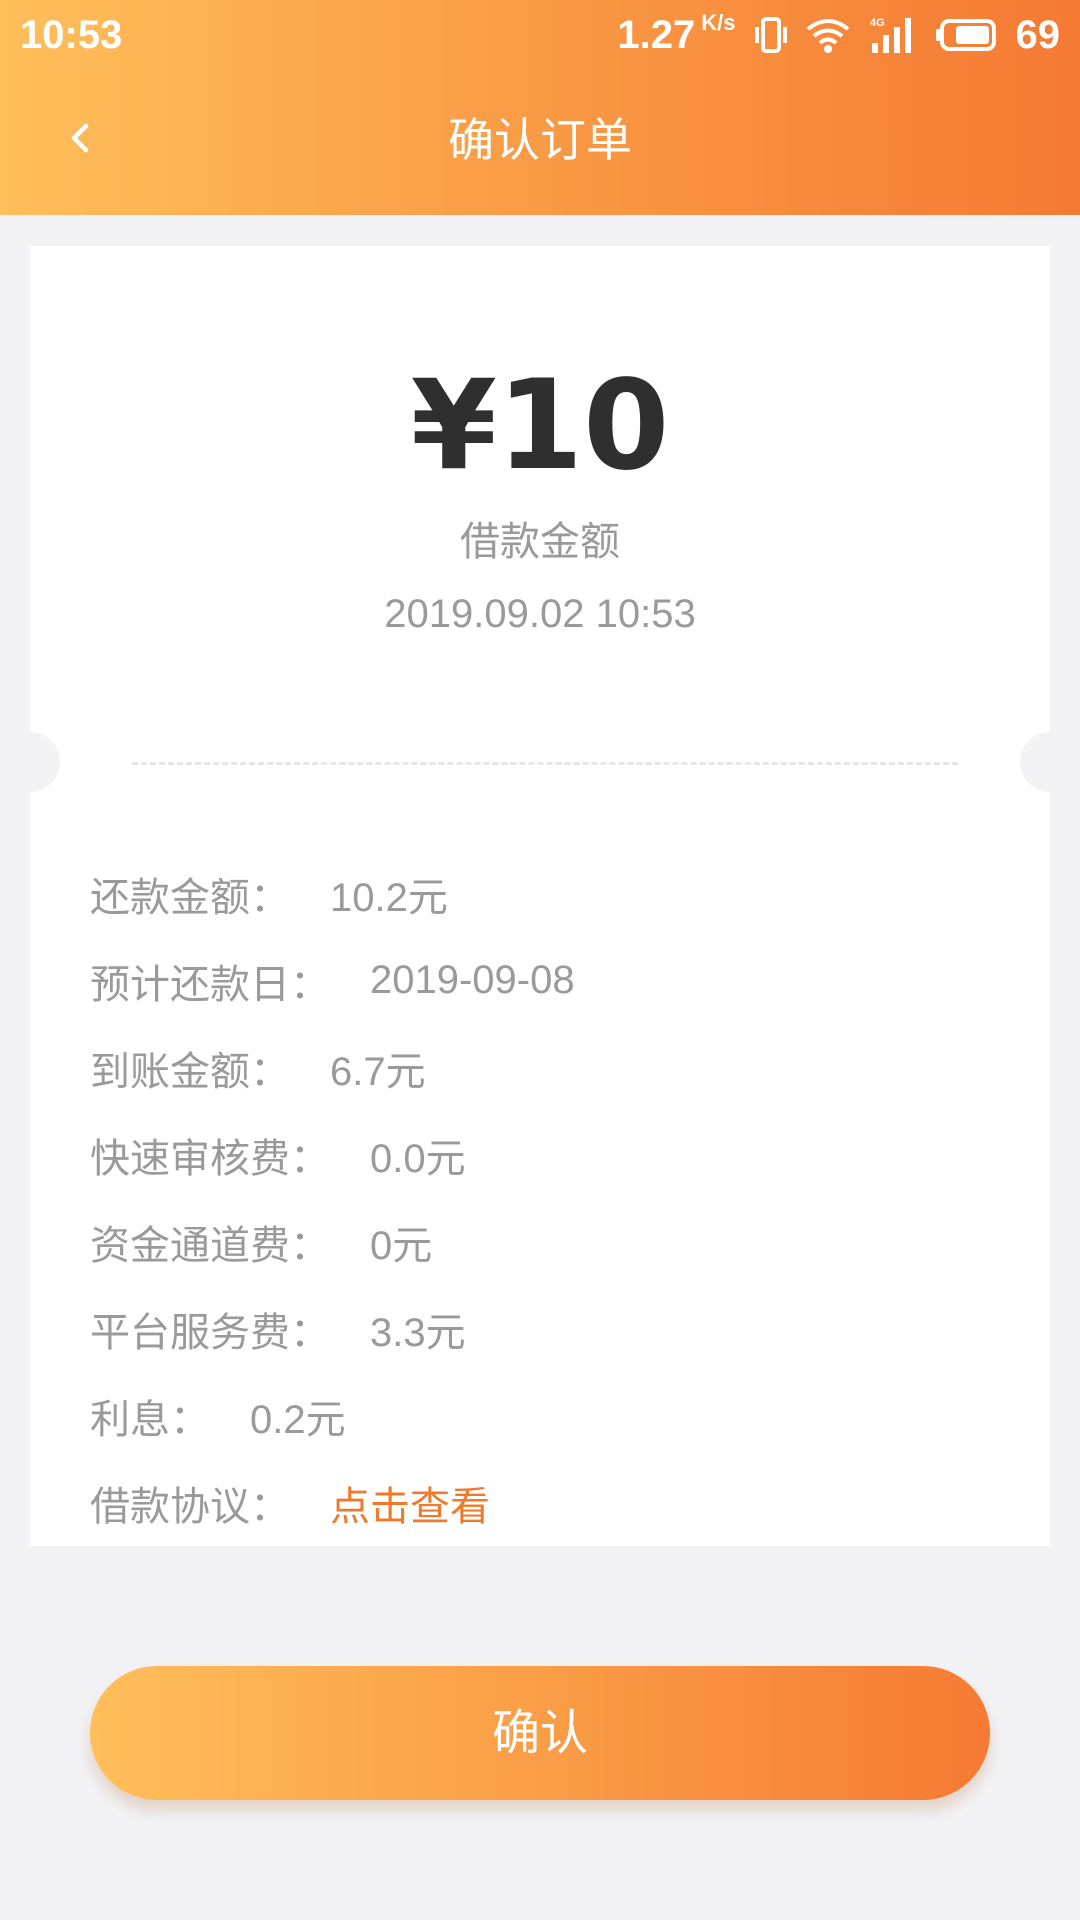  What do you see at coordinates (472, 980) in the screenshot?
I see `detail-value: 2019-09-08` at bounding box center [472, 980].